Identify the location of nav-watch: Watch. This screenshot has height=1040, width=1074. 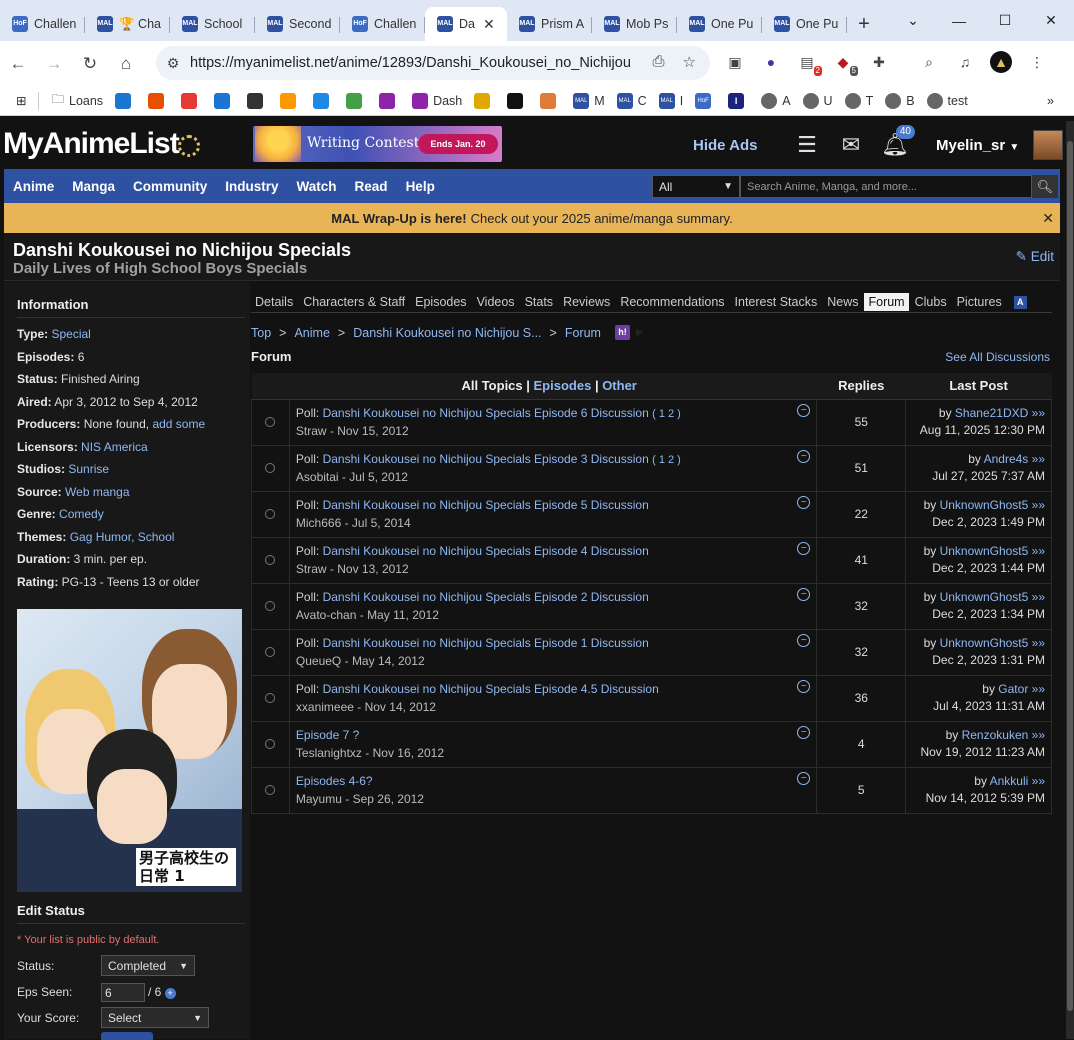
(317, 186).